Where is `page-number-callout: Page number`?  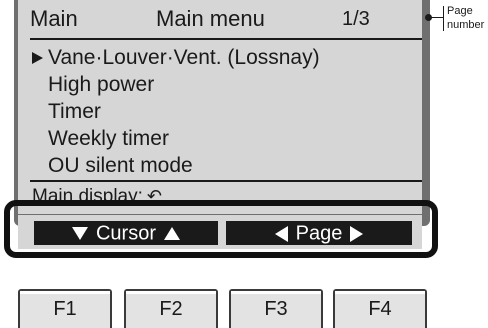
page-number-callout: Page number is located at coordinates (465, 18).